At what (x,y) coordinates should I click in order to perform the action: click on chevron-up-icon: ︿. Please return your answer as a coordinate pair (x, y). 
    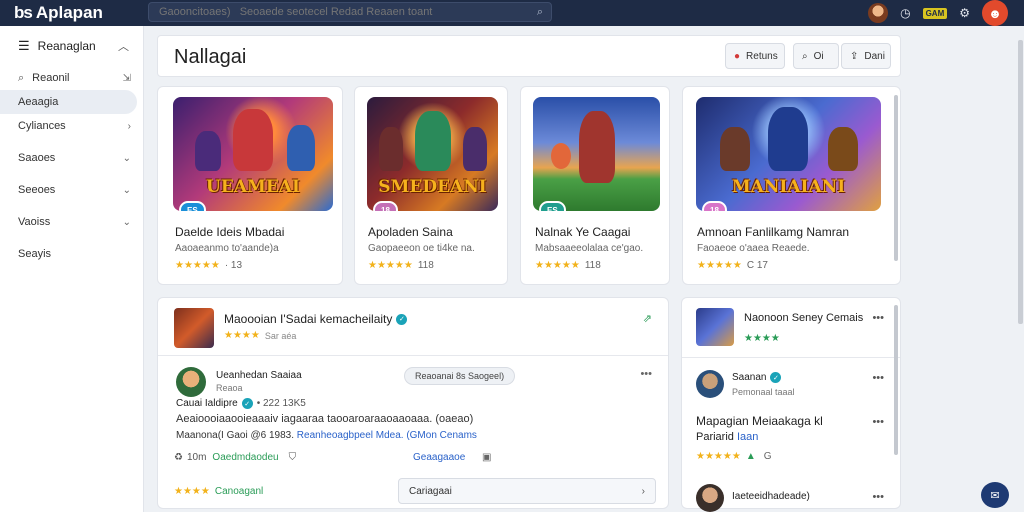
    Looking at the image, I should click on (123, 46).